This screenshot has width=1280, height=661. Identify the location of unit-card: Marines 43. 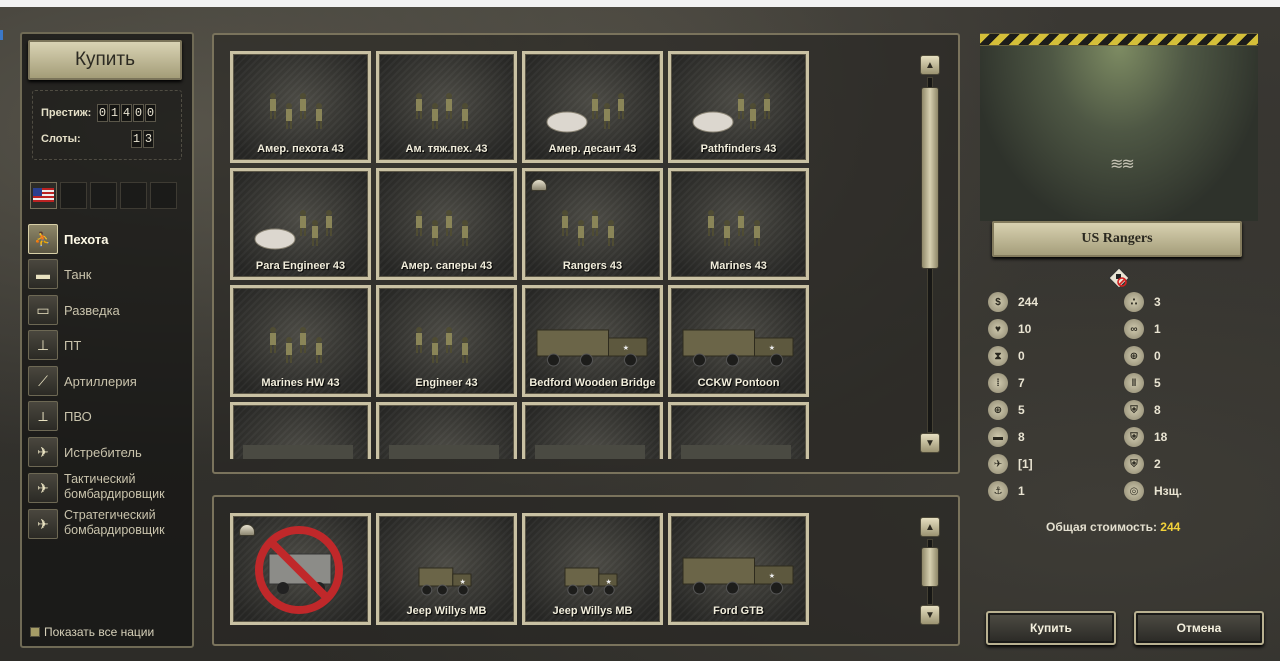
(738, 224).